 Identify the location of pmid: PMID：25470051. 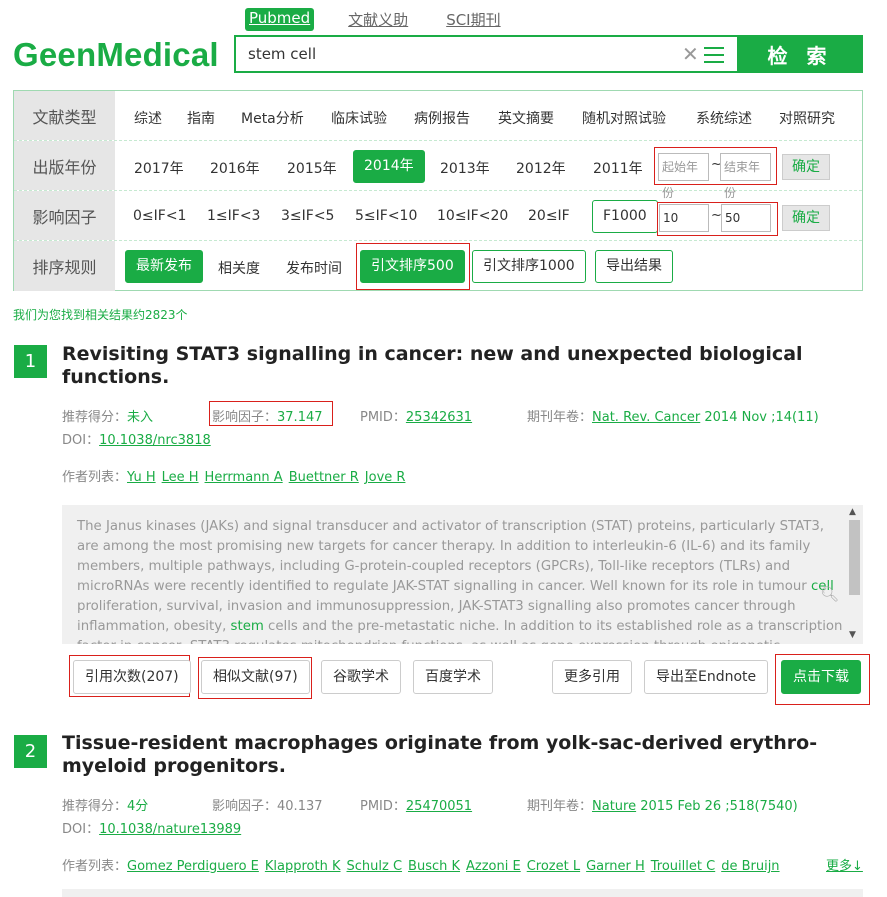
(416, 806).